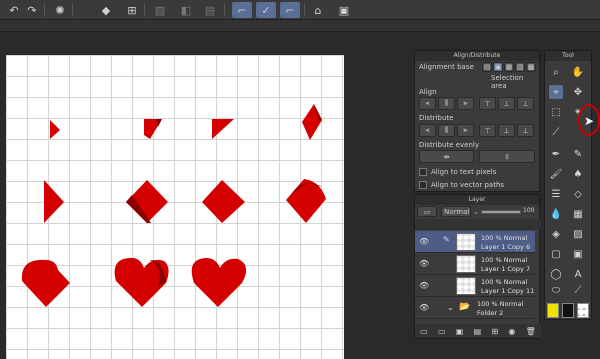 The height and width of the screenshot is (359, 600). I want to click on decoration-icon: ☰, so click(556, 194).